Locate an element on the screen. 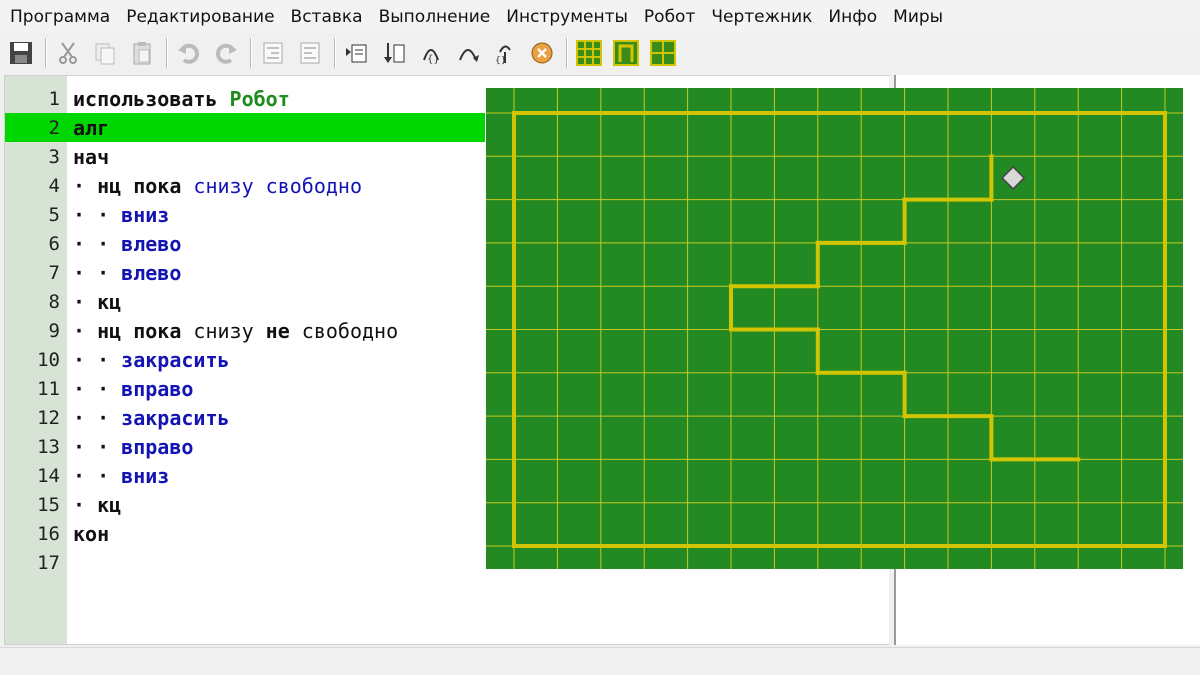 This screenshot has width=1200, height=675. code-text: · · закрасить is located at coordinates (151, 418).